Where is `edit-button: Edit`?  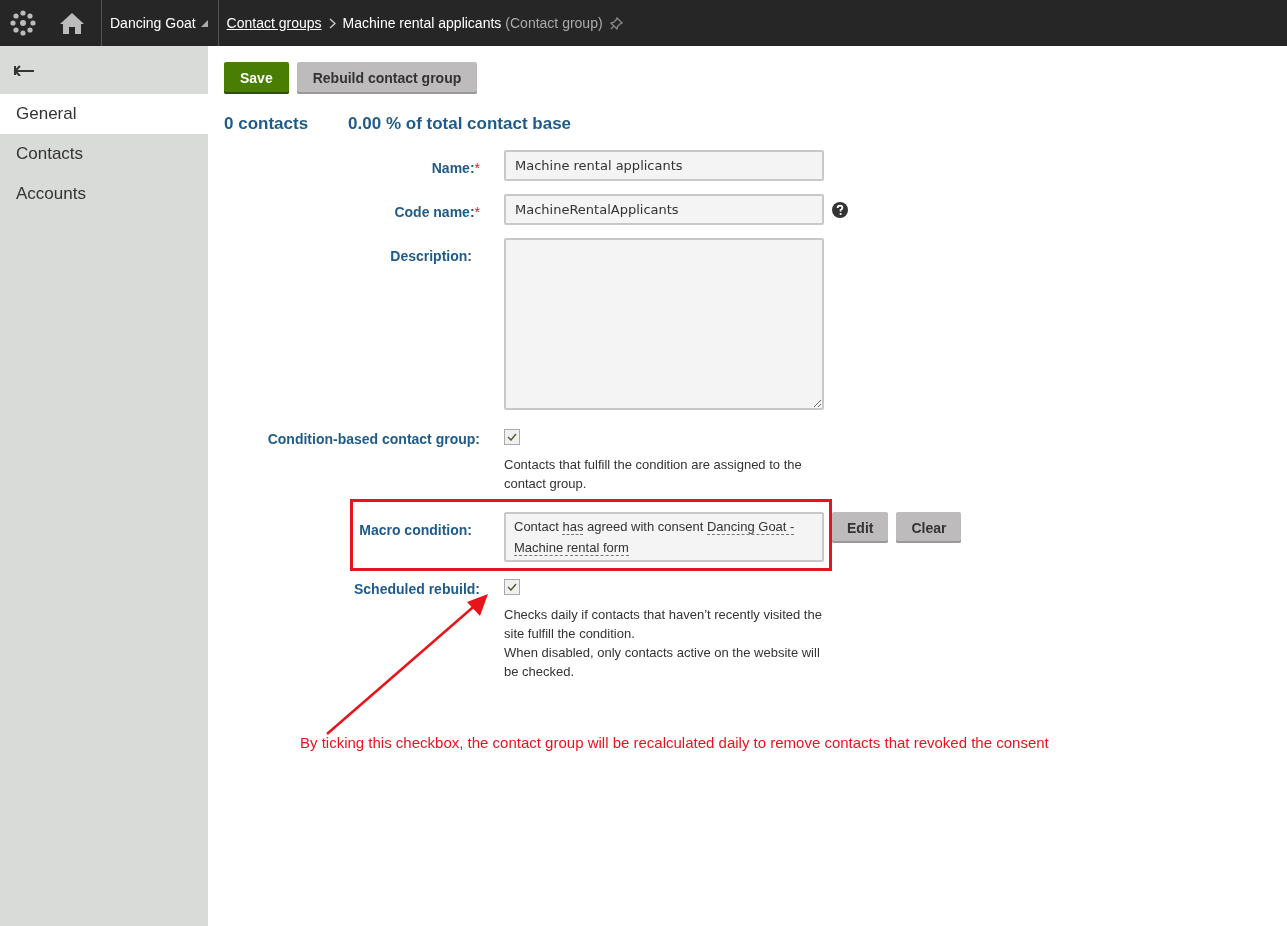 edit-button: Edit is located at coordinates (860, 527).